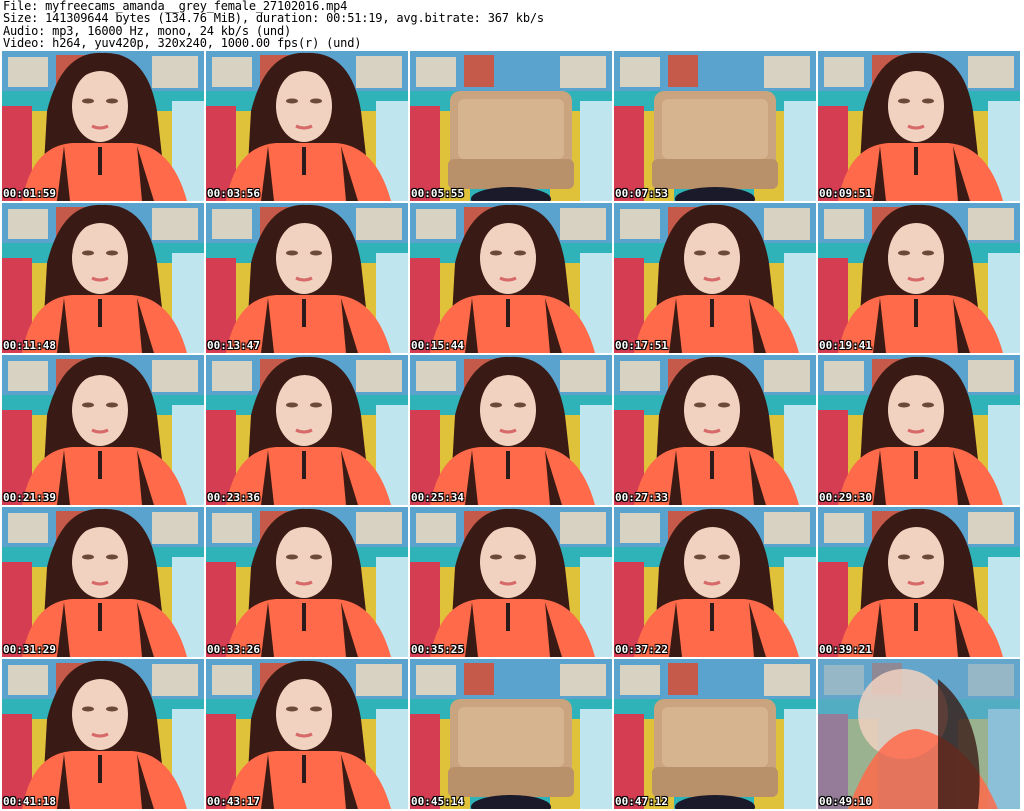 The image size is (1024, 811). I want to click on video-thumbnail: 00:21:39, so click(103, 430).